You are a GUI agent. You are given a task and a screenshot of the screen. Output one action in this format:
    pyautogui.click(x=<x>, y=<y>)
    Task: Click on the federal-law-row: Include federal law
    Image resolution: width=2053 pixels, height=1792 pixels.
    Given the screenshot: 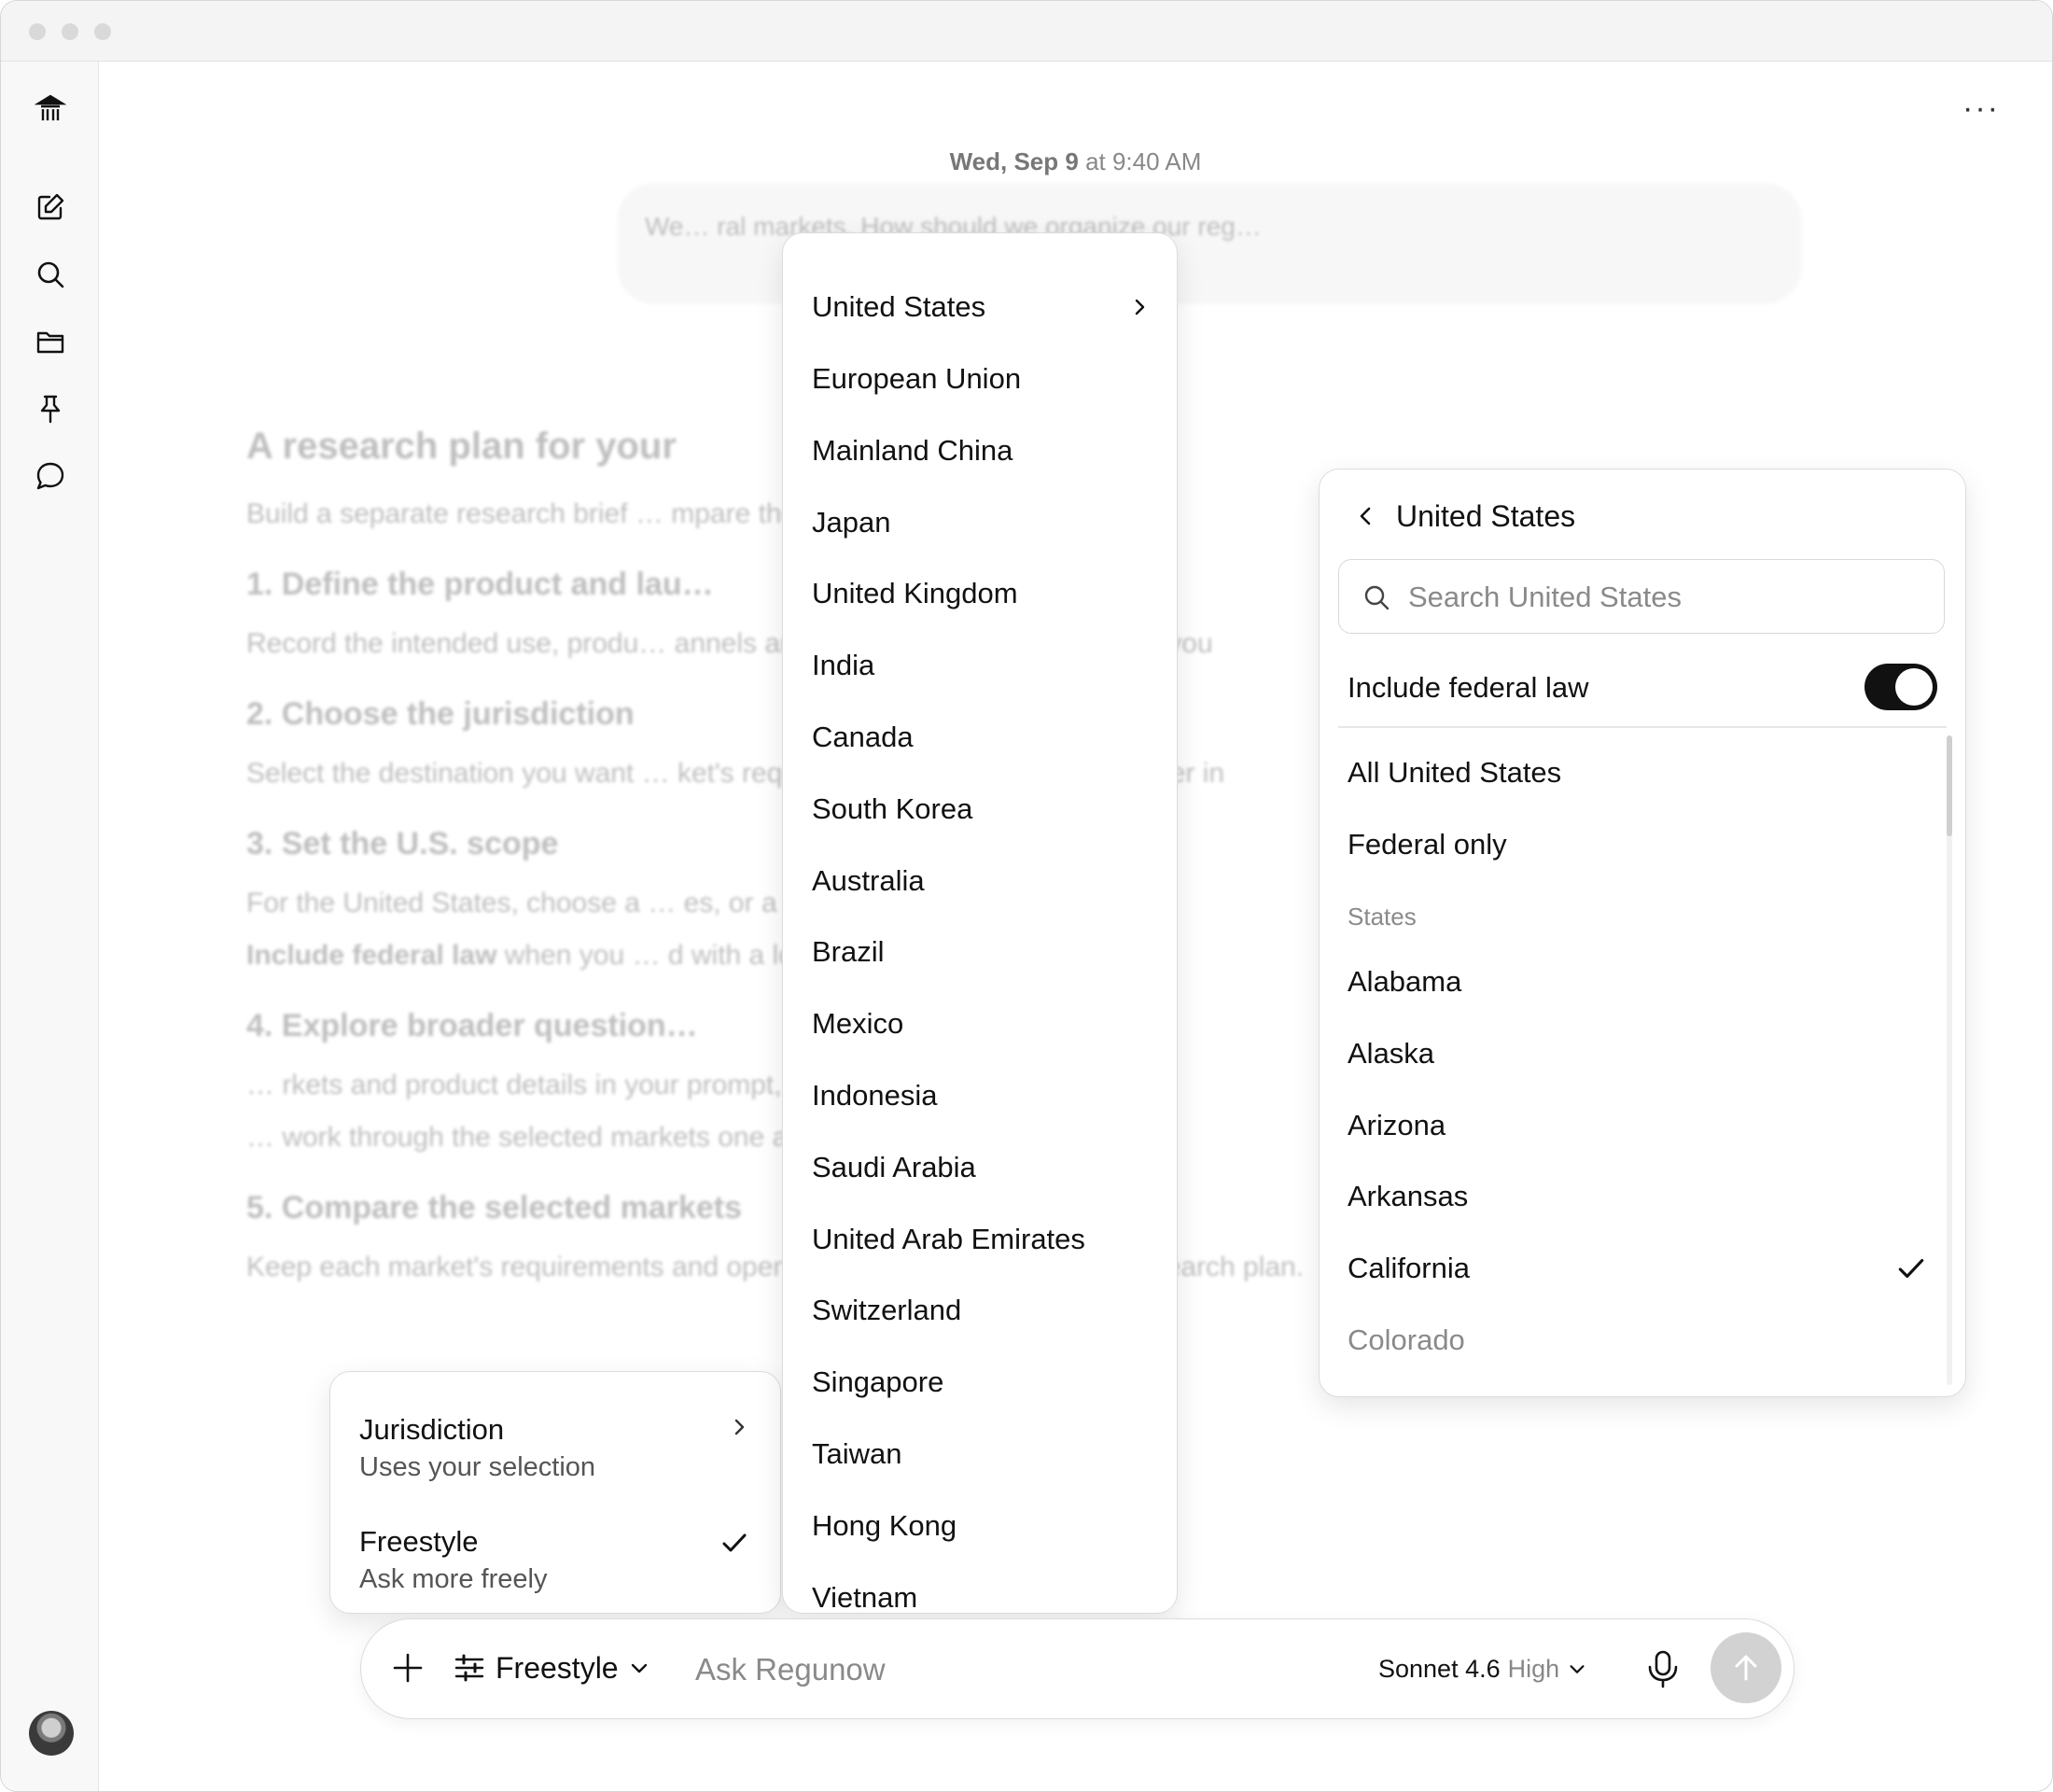 What is the action you would take?
    pyautogui.click(x=1642, y=688)
    